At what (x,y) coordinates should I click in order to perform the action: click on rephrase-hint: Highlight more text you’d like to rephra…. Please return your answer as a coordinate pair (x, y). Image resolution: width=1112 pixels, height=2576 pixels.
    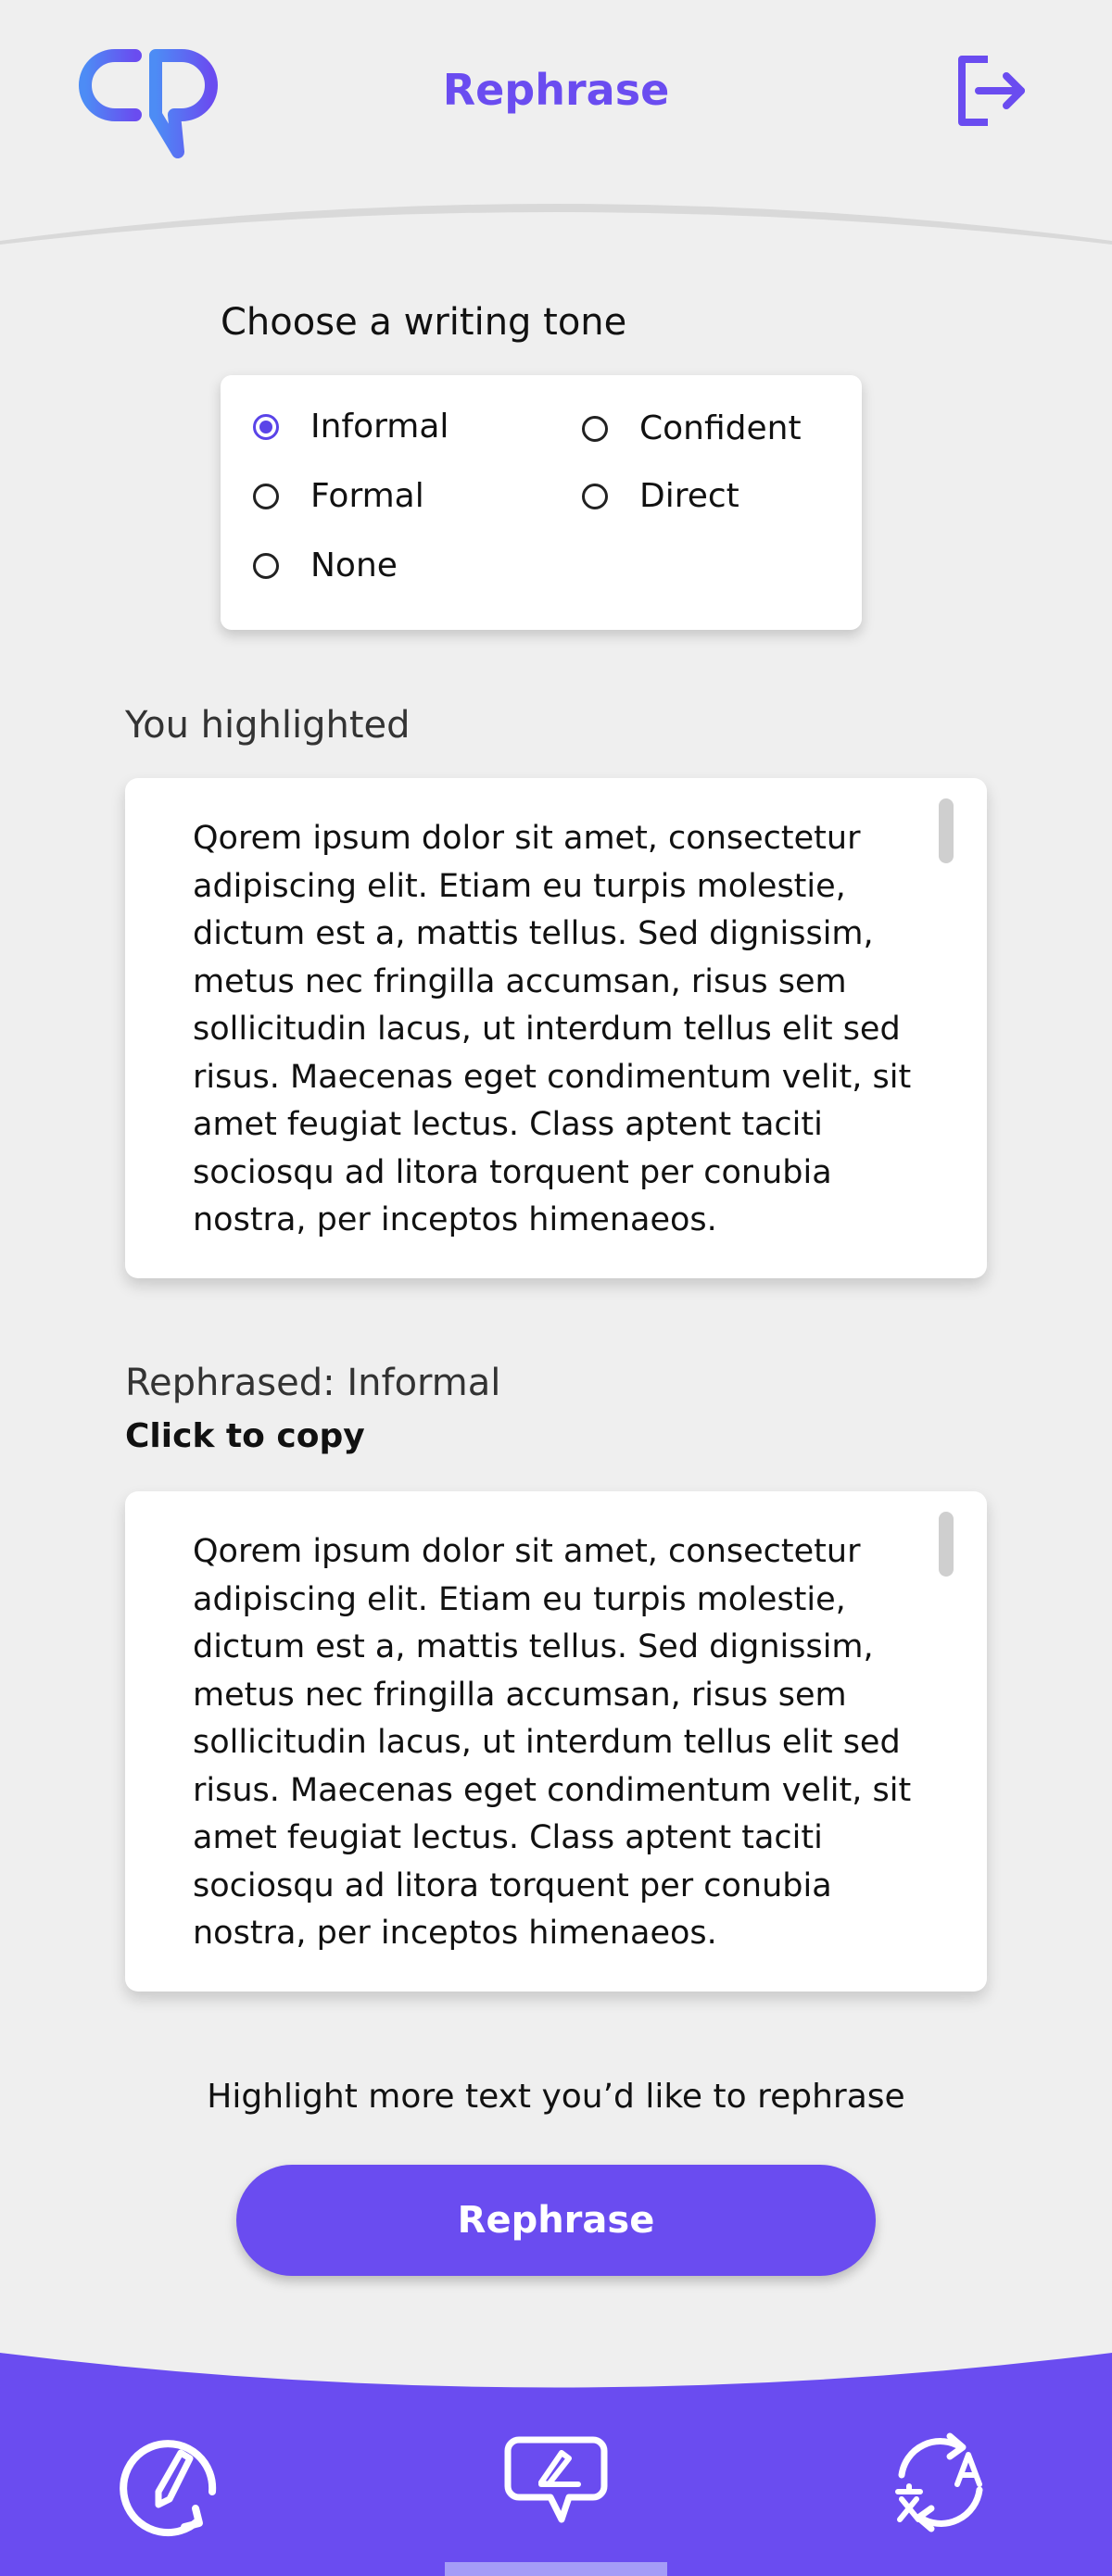
    Looking at the image, I should click on (556, 2097).